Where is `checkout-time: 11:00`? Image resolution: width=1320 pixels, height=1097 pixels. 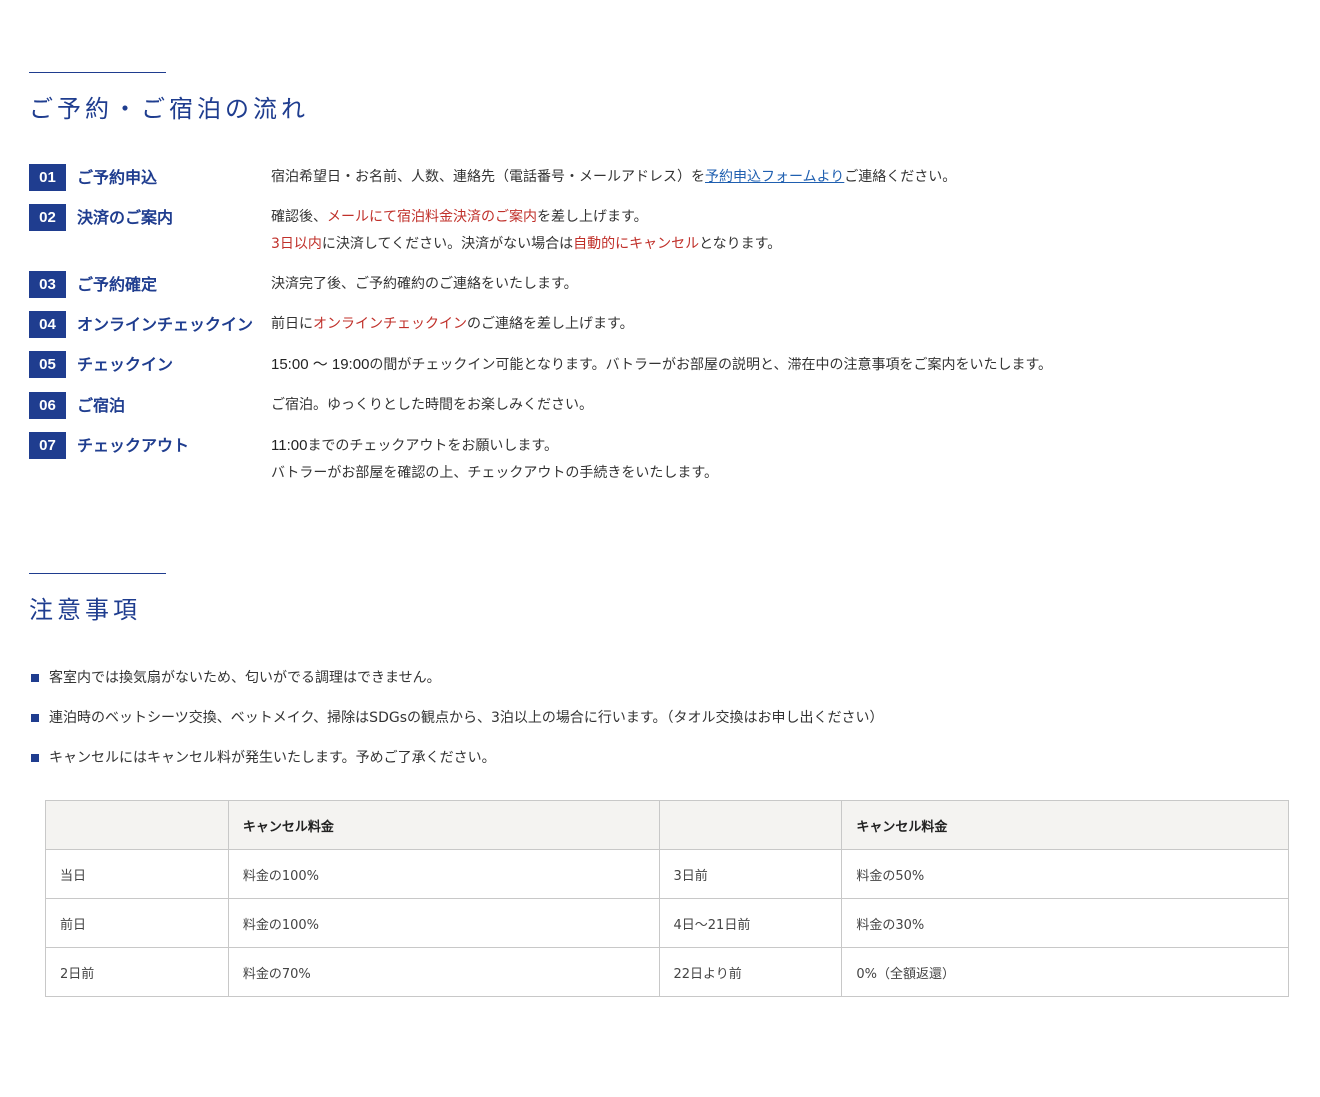 checkout-time: 11:00 is located at coordinates (289, 445).